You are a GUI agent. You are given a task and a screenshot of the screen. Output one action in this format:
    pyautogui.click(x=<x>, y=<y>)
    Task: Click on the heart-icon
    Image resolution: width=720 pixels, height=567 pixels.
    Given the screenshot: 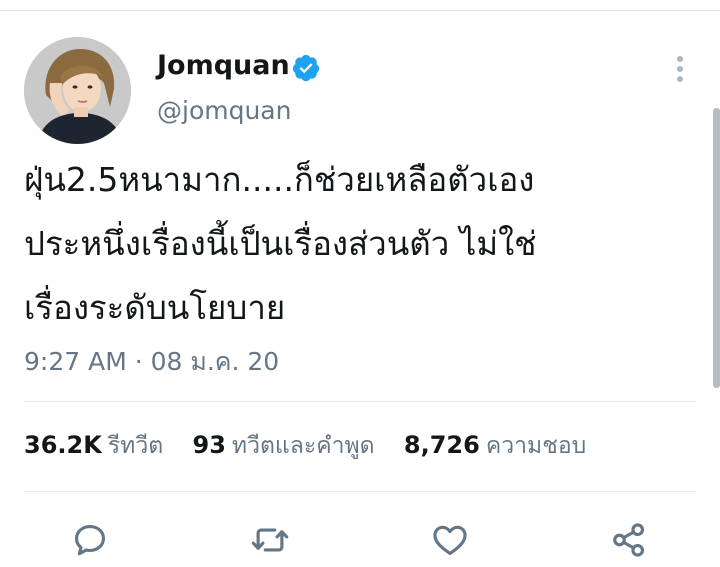 What is the action you would take?
    pyautogui.click(x=450, y=540)
    